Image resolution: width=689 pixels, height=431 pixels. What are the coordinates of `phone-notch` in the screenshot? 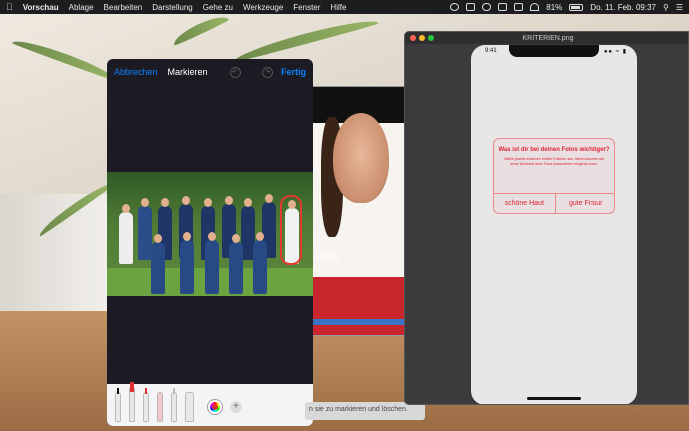 It's located at (554, 51).